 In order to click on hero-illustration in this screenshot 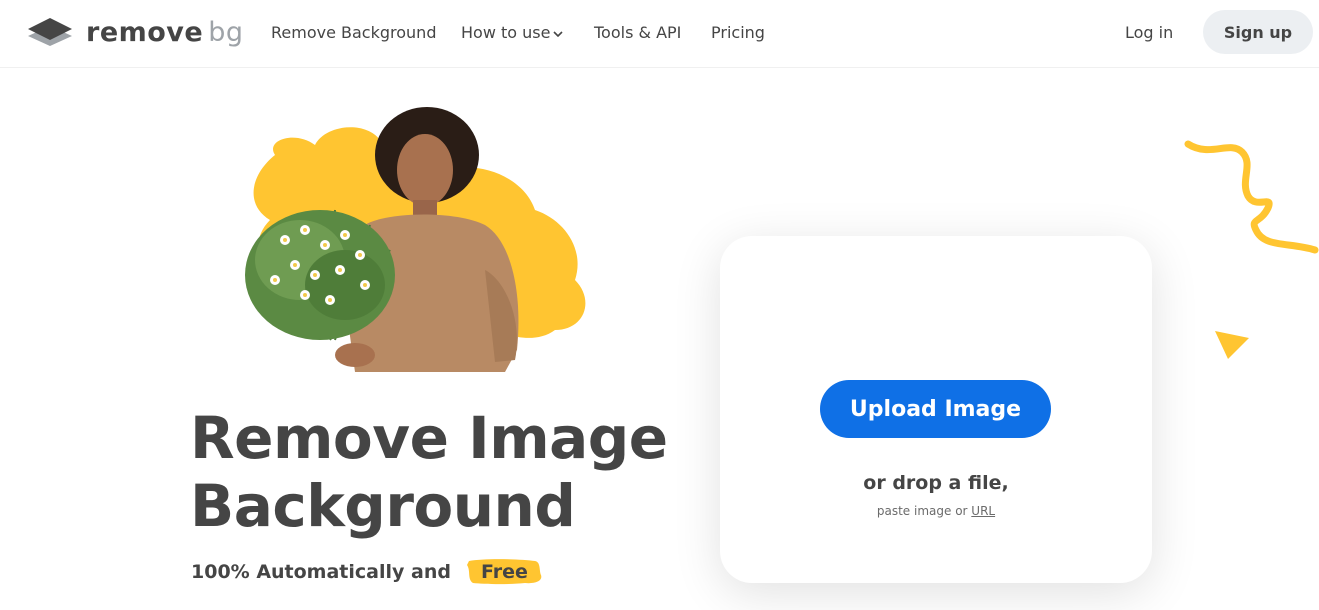, I will do `click(415, 239)`.